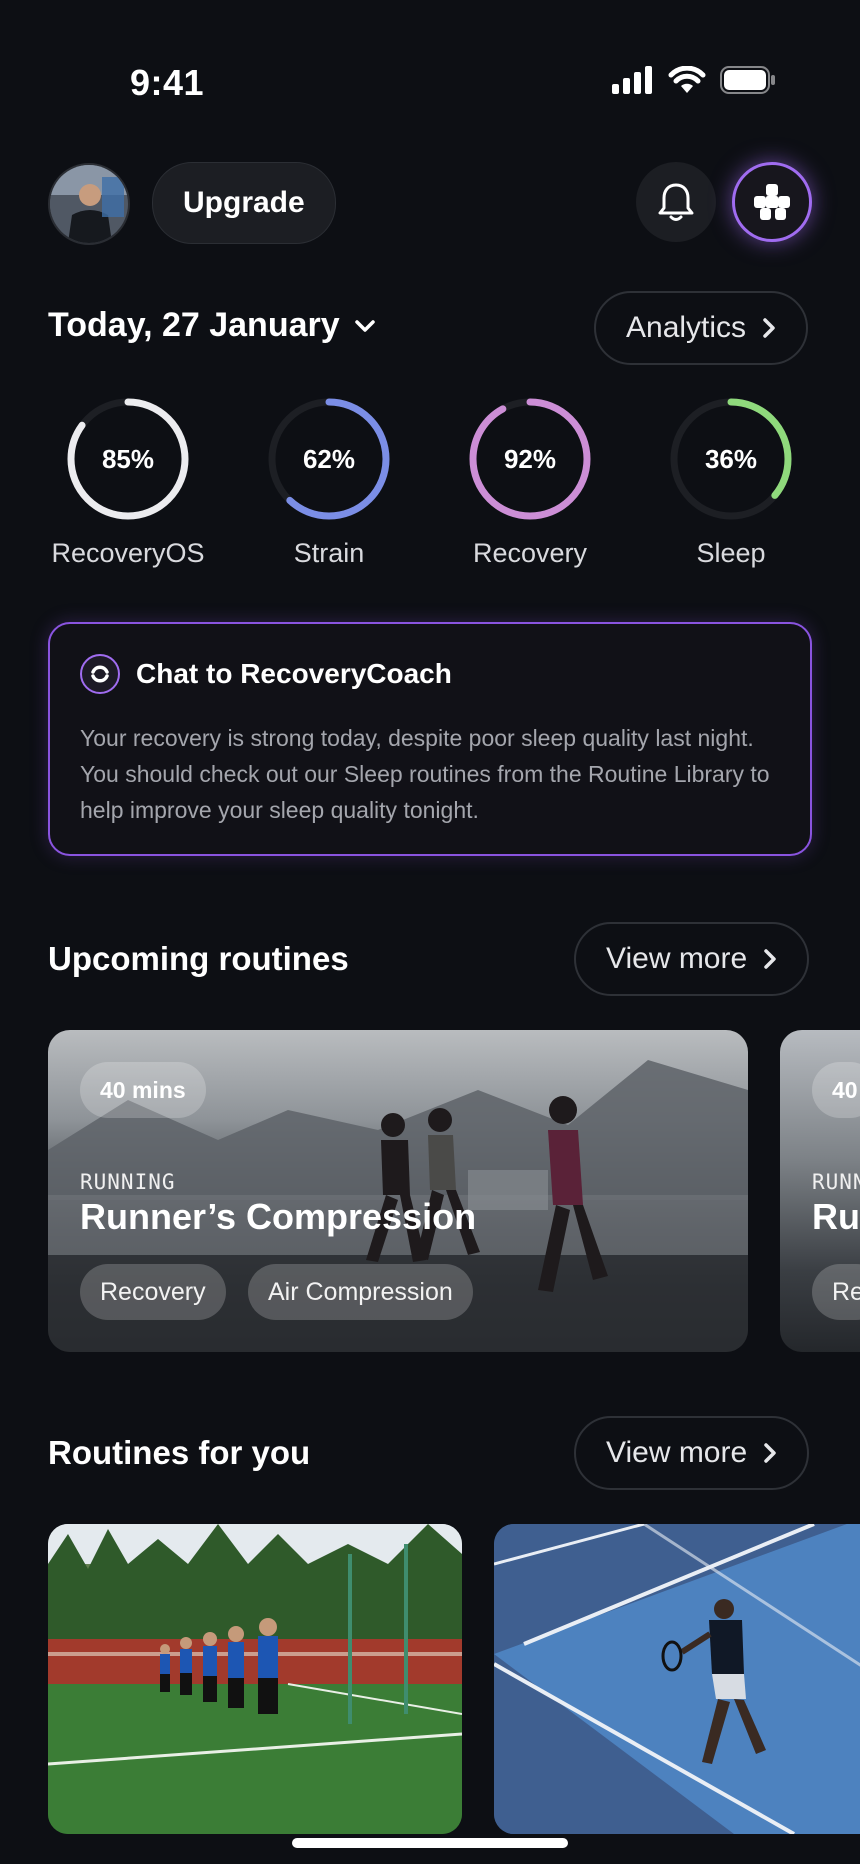 The height and width of the screenshot is (1864, 860). I want to click on analytics-label: Analytics, so click(686, 327).